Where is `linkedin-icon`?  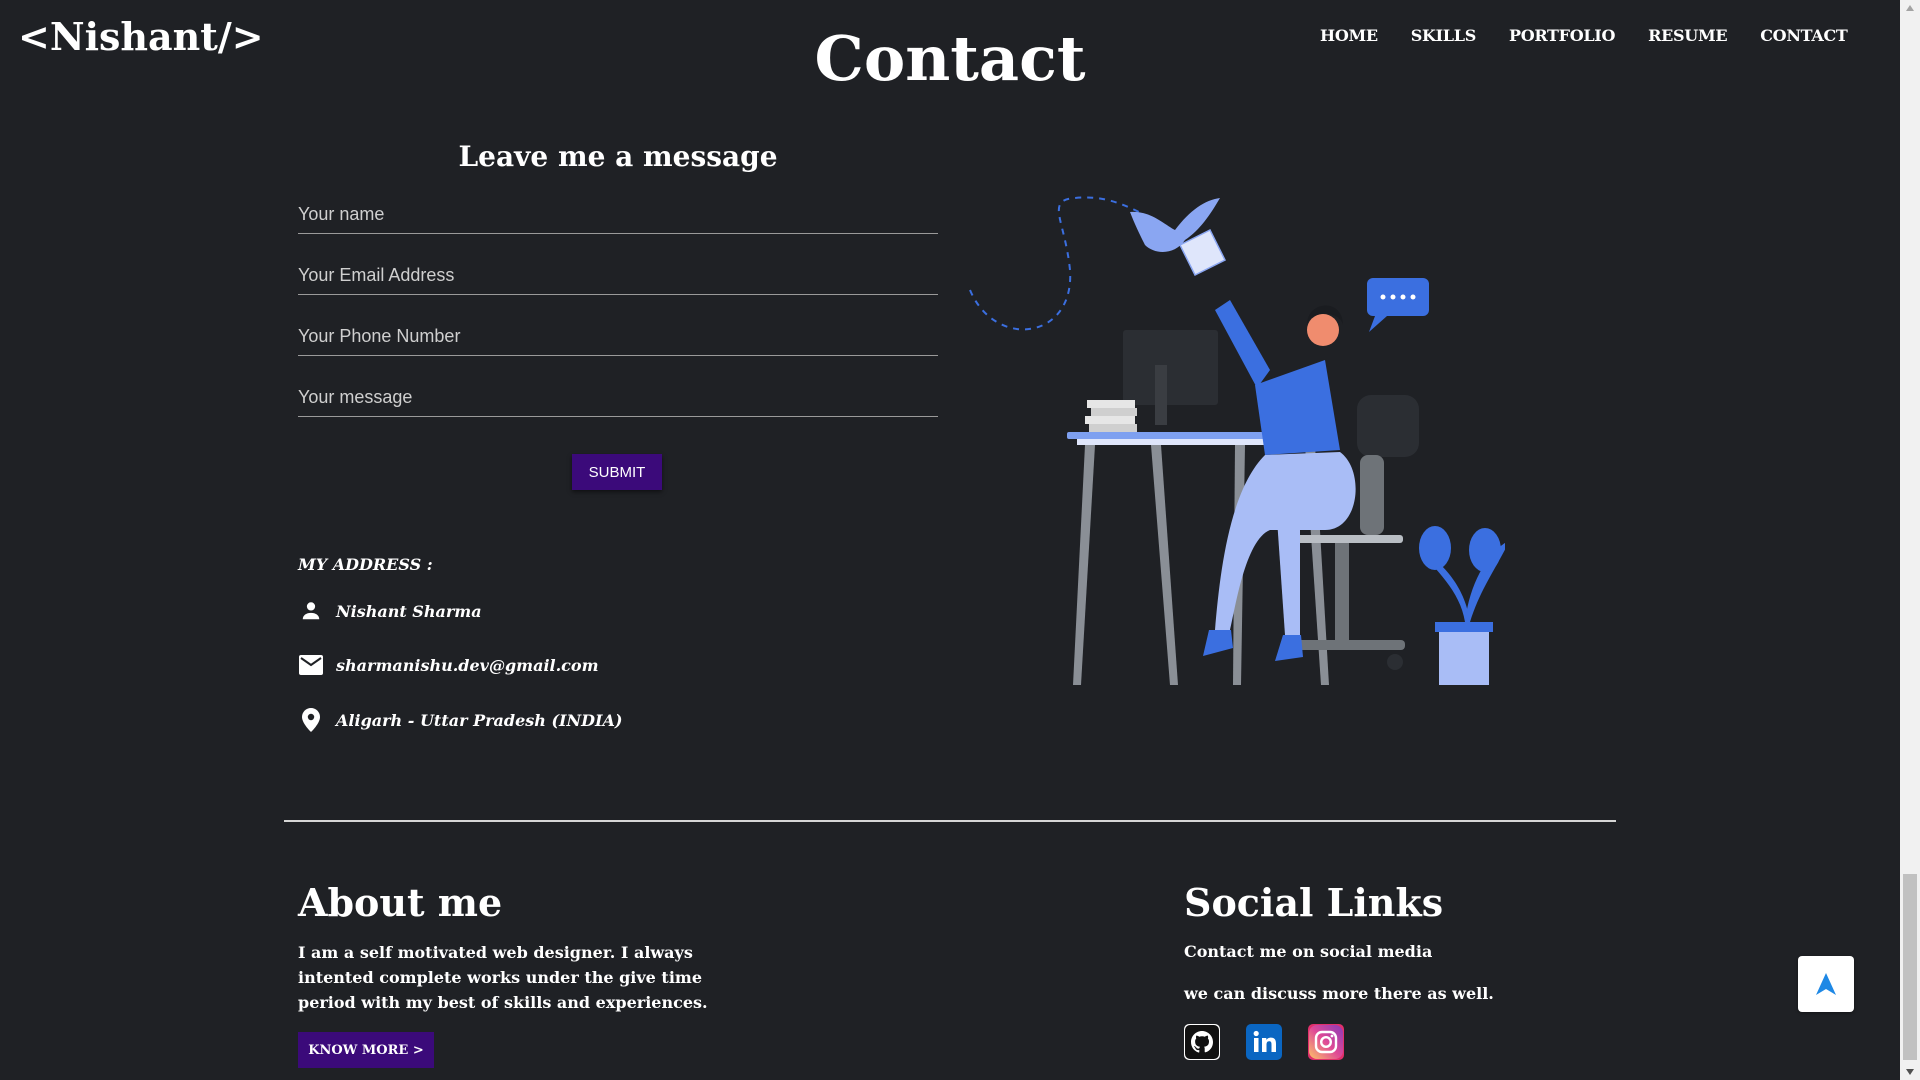
linkedin-icon is located at coordinates (1264, 1042).